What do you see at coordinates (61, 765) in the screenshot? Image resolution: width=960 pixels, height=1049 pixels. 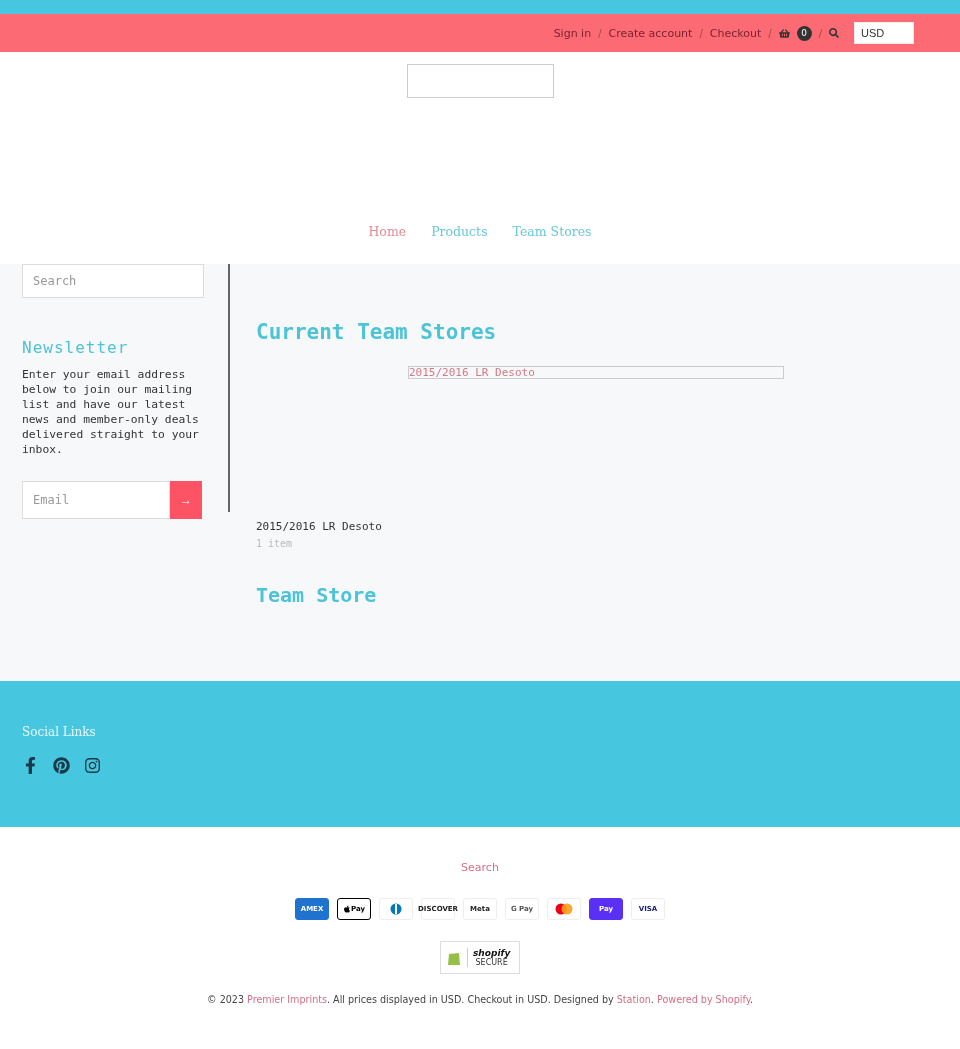 I see `pinterest-icon` at bounding box center [61, 765].